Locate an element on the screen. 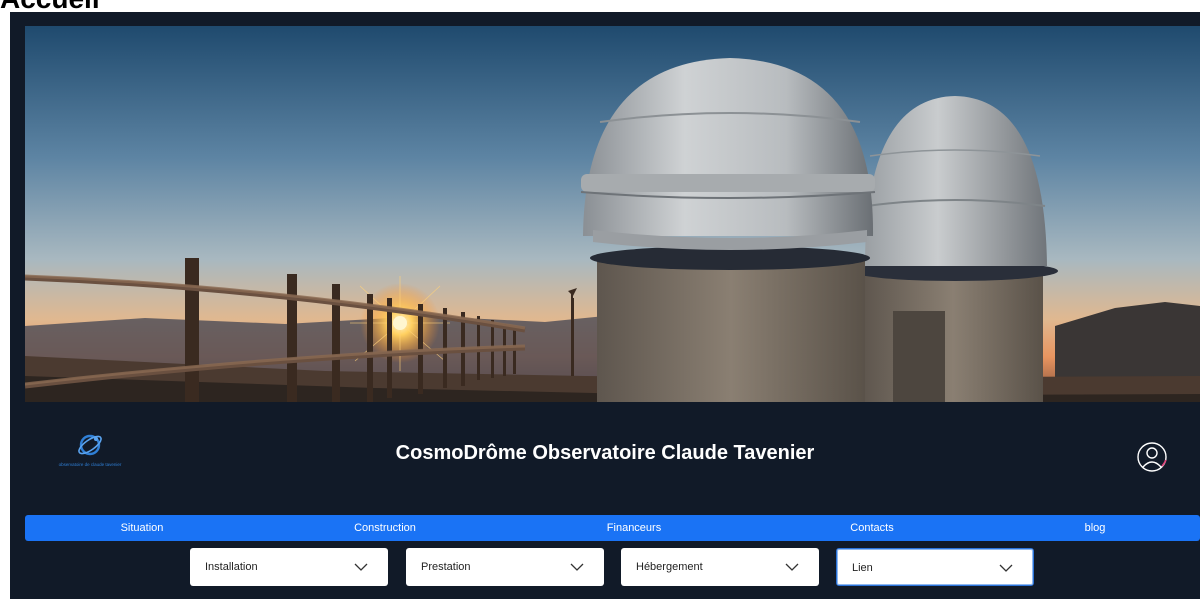  user-account-icon is located at coordinates (1152, 457).